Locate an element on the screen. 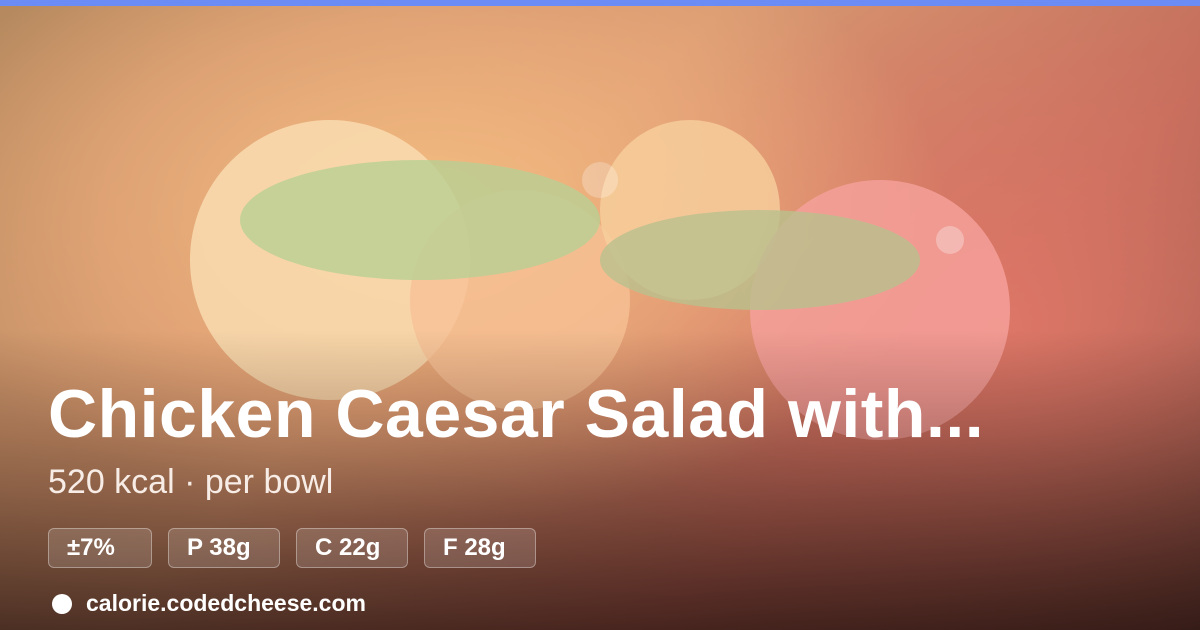 This screenshot has width=1200, height=630. carbs-chip: C 22g is located at coordinates (352, 548).